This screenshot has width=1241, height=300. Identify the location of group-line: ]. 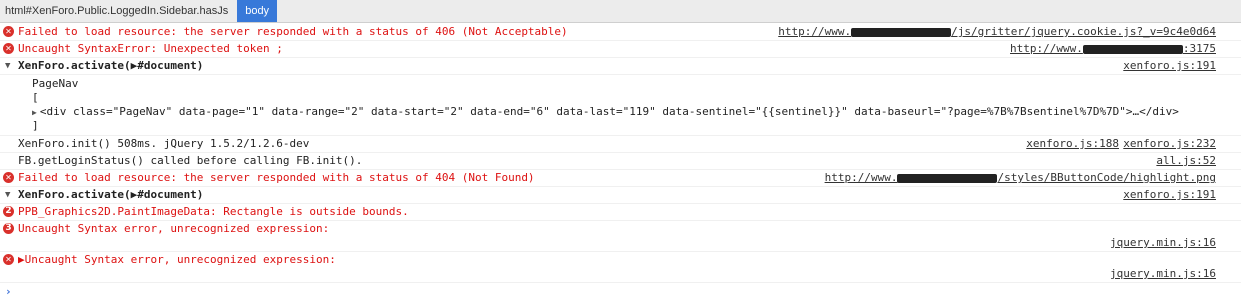
(35, 125).